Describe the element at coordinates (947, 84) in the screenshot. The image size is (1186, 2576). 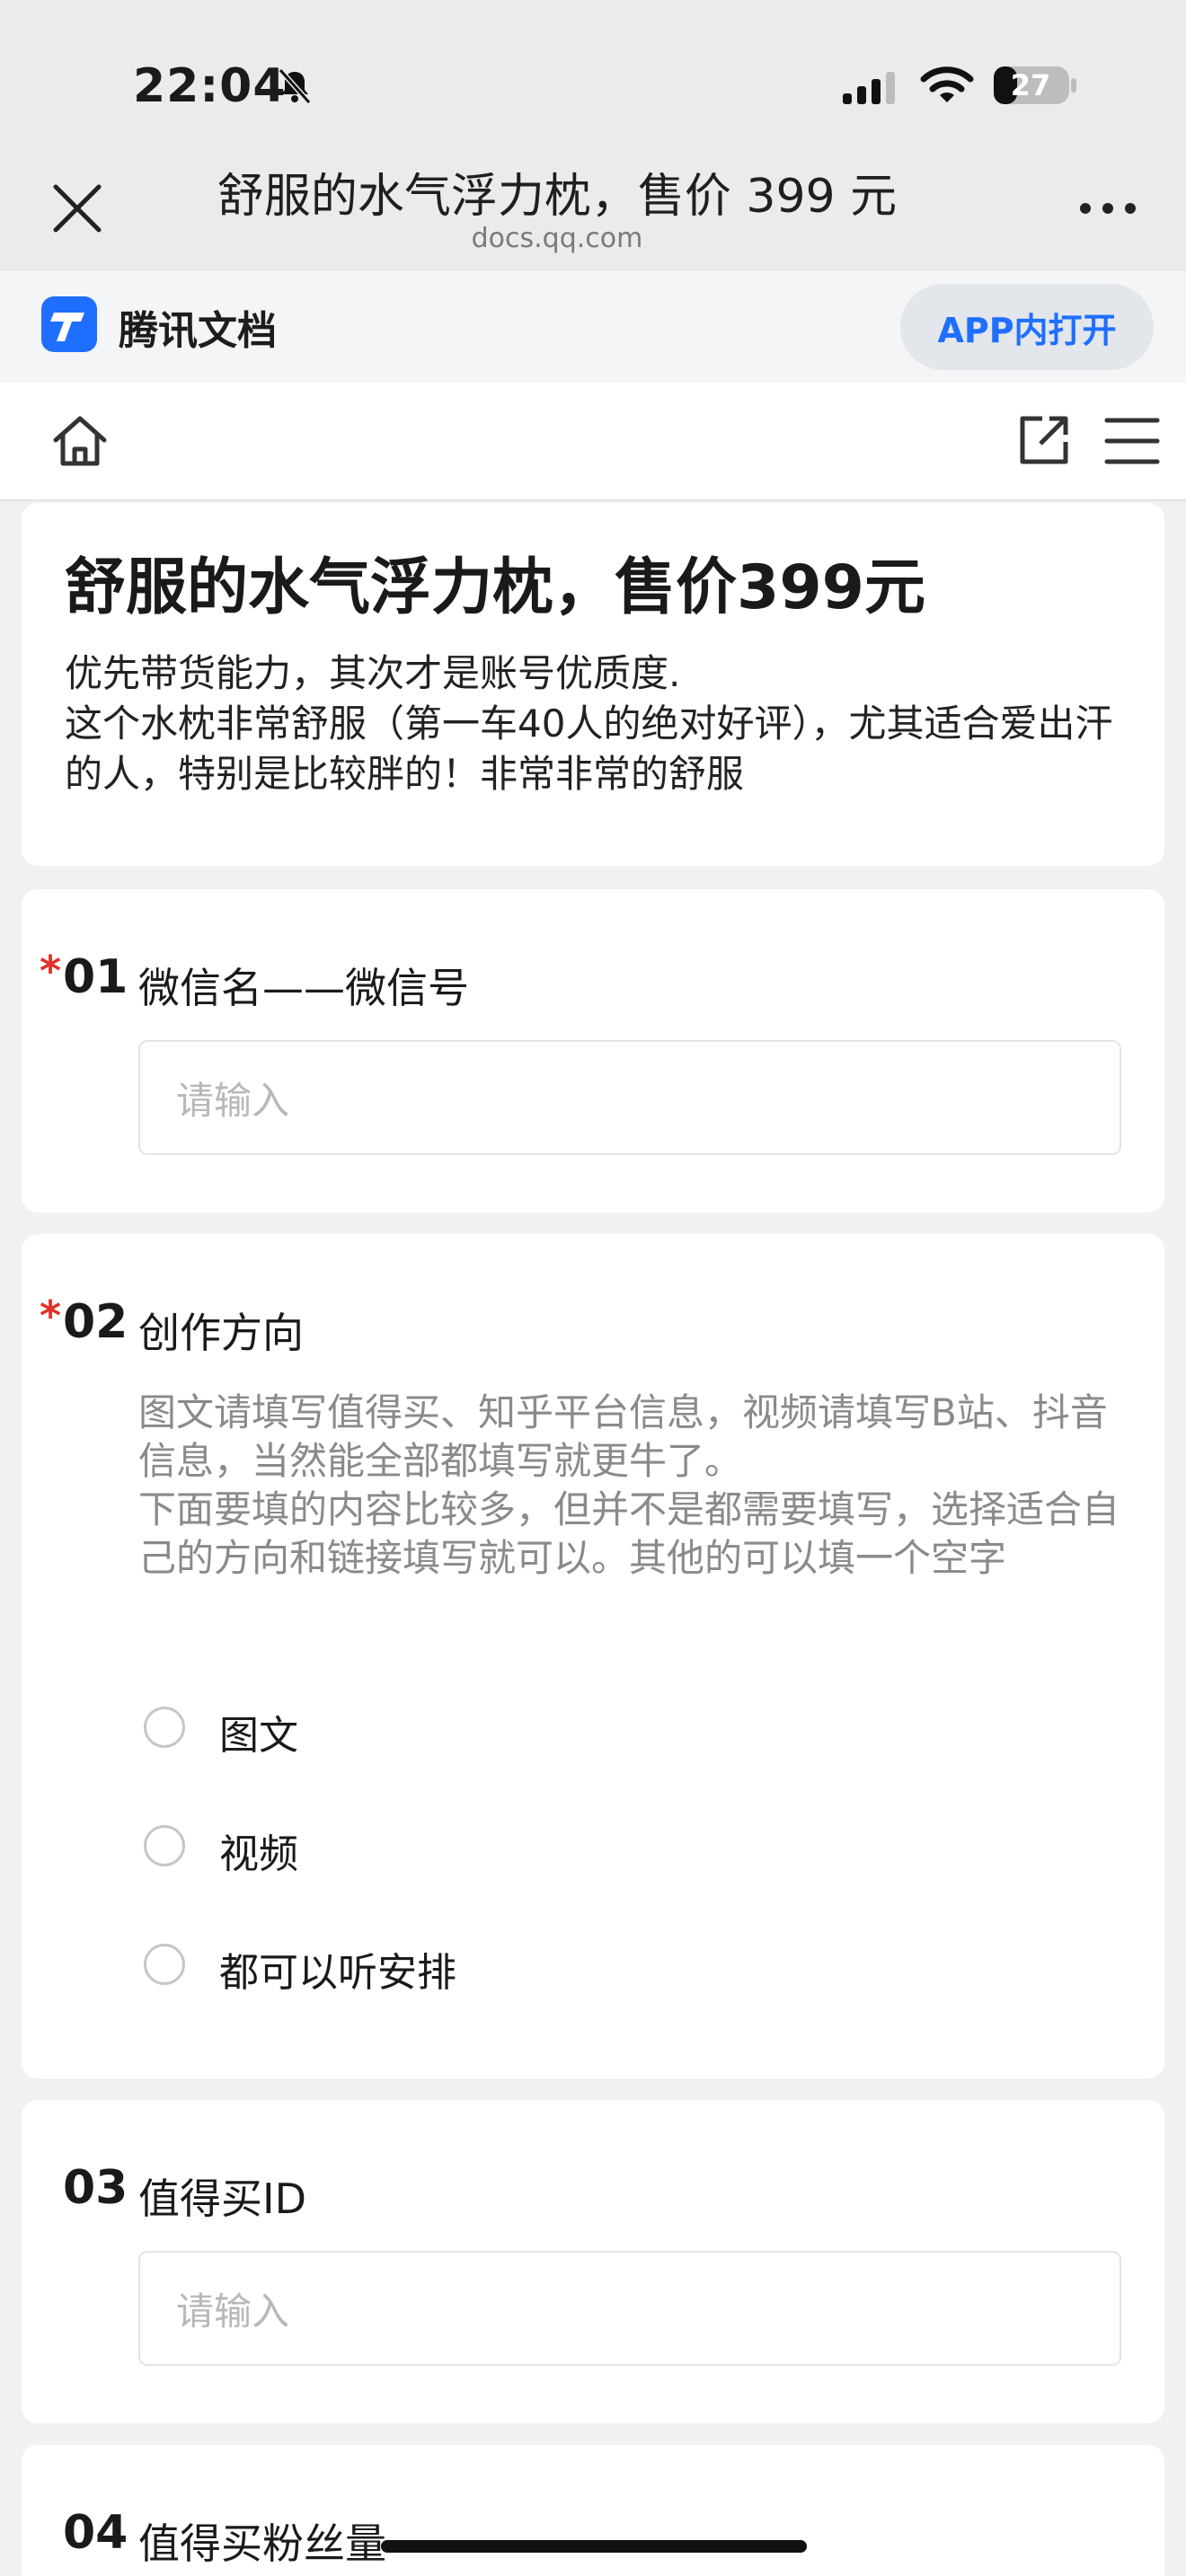
I see `wifi-icon` at that location.